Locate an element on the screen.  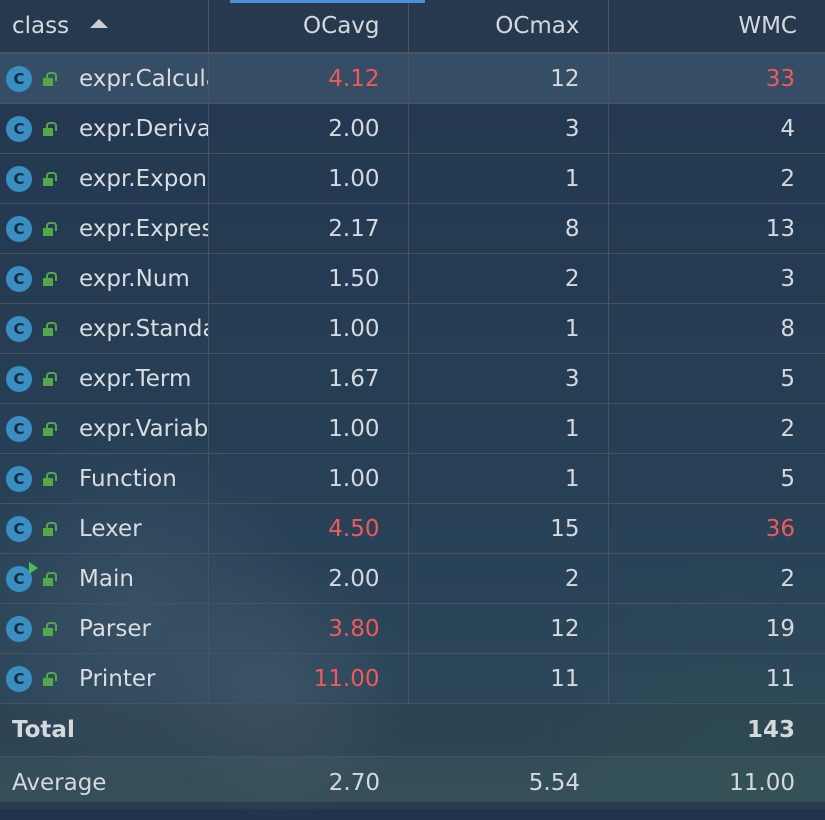
wmc-cell: 5 is located at coordinates (716, 378).